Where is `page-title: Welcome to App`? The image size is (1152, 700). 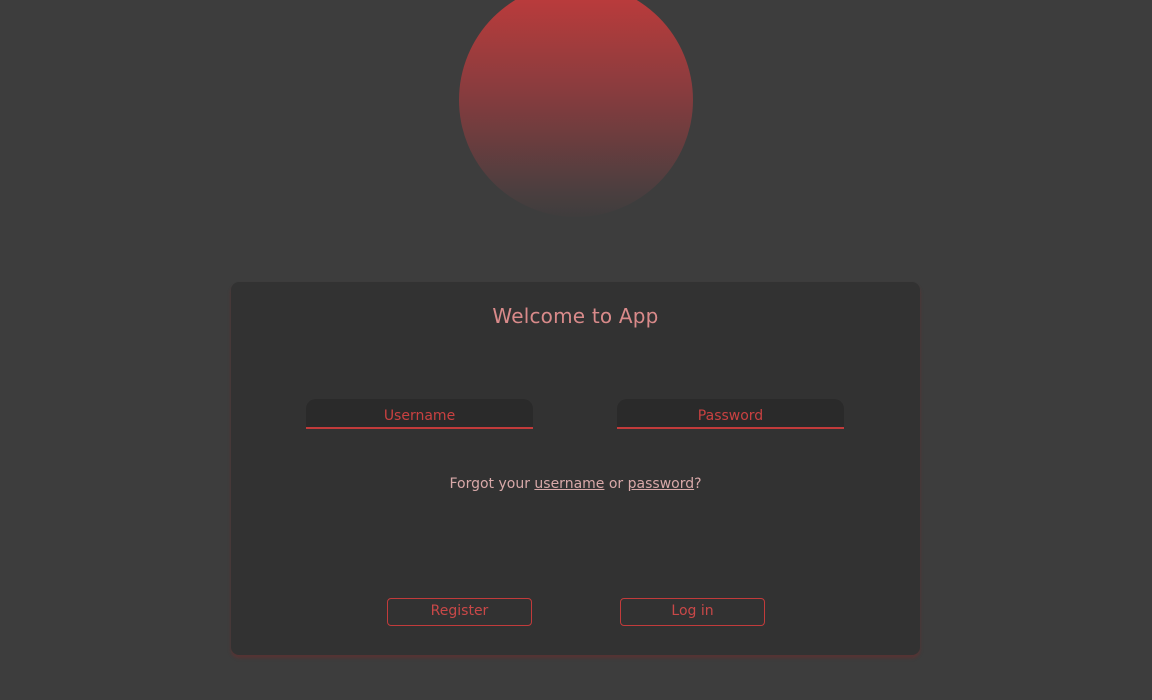
page-title: Welcome to App is located at coordinates (575, 316).